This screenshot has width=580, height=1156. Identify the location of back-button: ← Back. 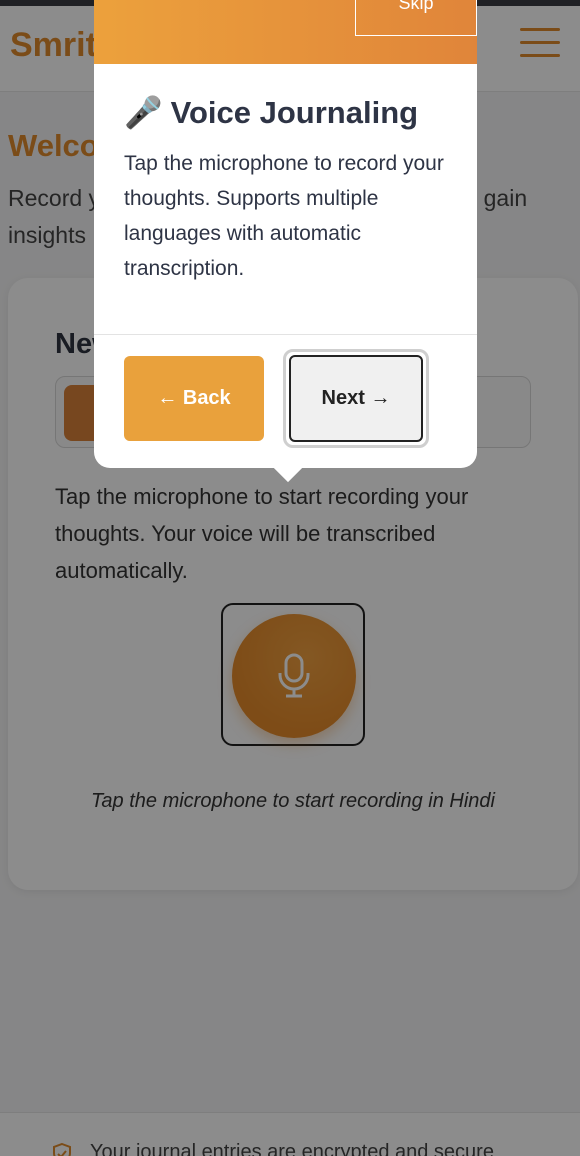
(194, 398).